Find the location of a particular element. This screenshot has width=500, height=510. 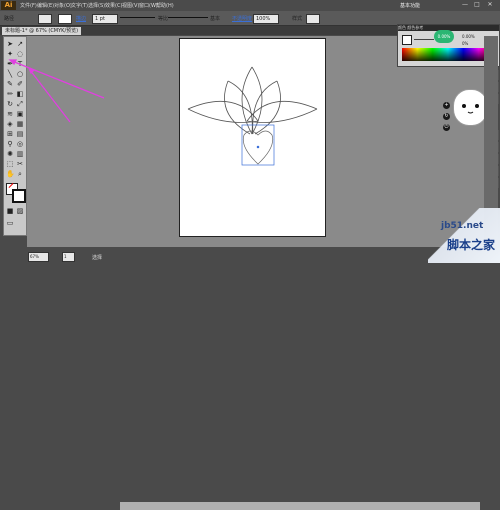

color-value-k: 0% is located at coordinates (465, 43).